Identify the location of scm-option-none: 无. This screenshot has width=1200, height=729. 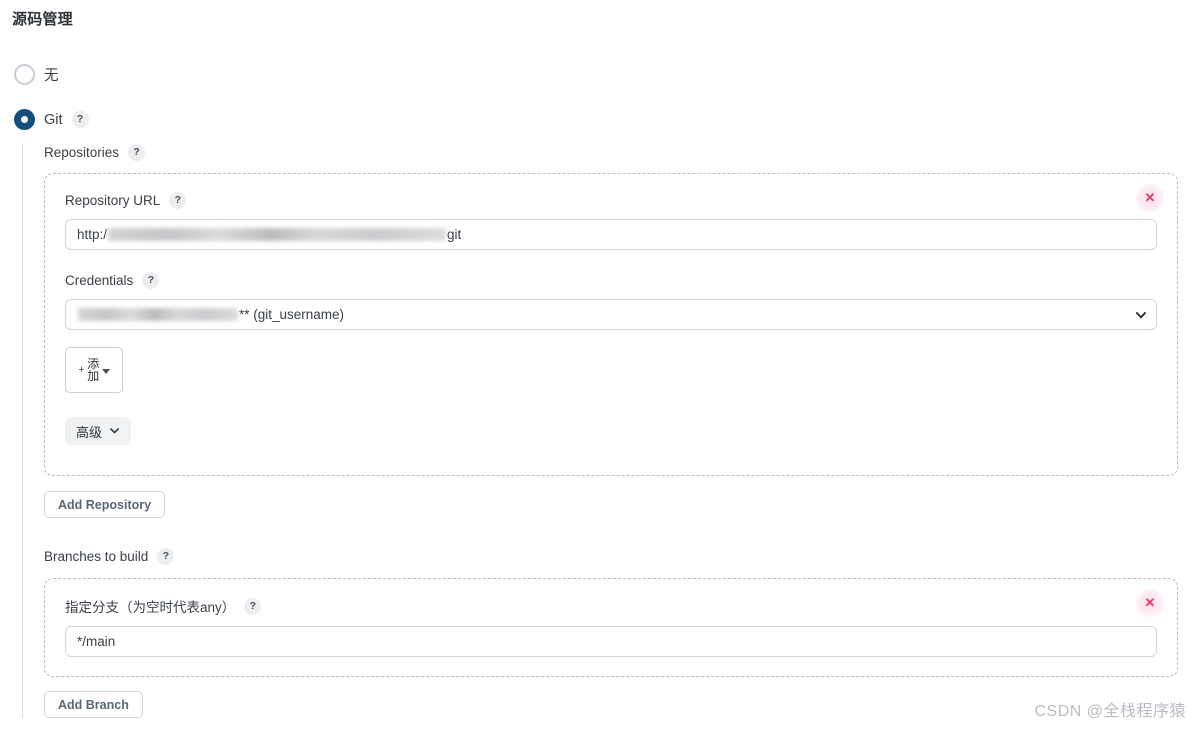
(36, 74).